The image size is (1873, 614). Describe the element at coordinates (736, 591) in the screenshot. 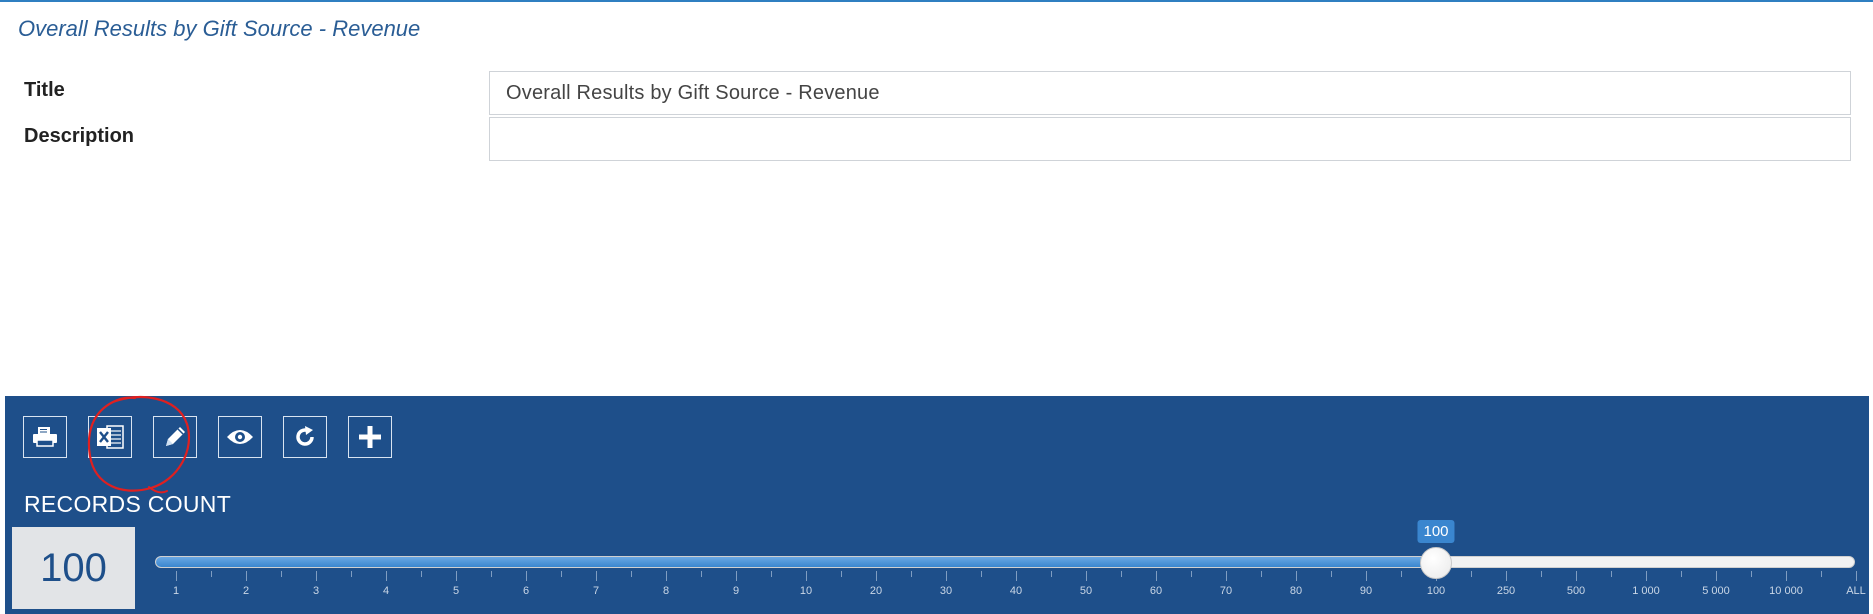

I see `slider-tick-label: 9` at that location.